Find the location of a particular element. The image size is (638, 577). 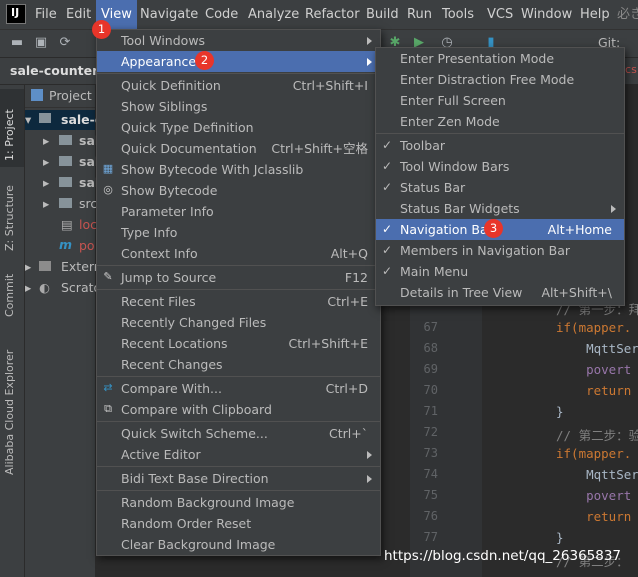

menu-help: Help is located at coordinates (595, 14).